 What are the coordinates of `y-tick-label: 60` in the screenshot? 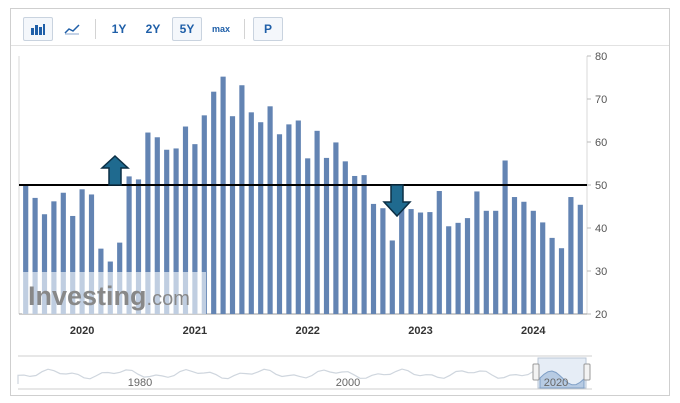 It's located at (601, 143).